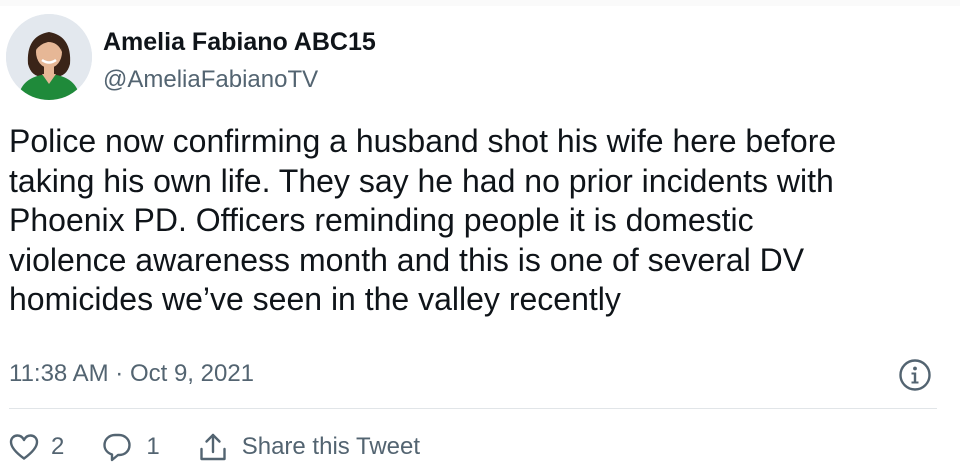 This screenshot has height=474, width=960. I want to click on share-tweet-button: Share this Tweet, so click(309, 447).